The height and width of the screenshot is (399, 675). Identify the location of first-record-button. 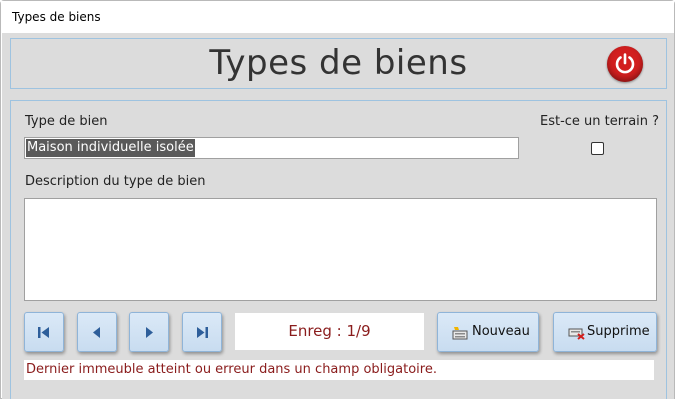
(44, 332).